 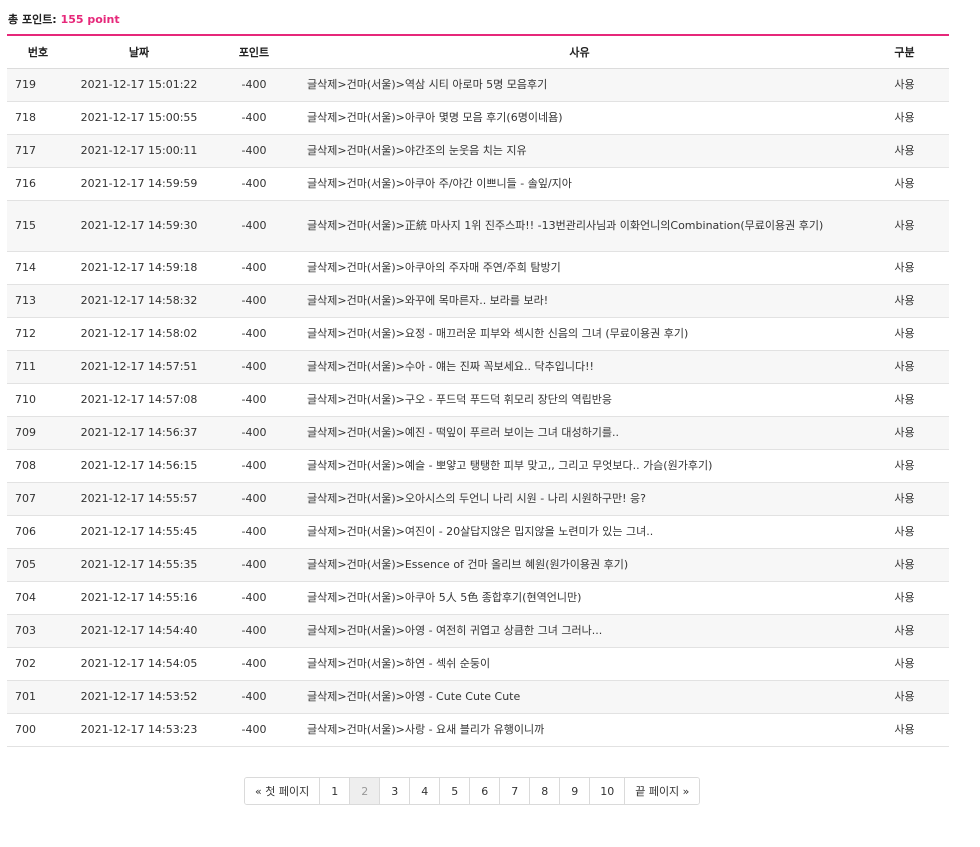 I want to click on row-number: 713, so click(x=38, y=301).